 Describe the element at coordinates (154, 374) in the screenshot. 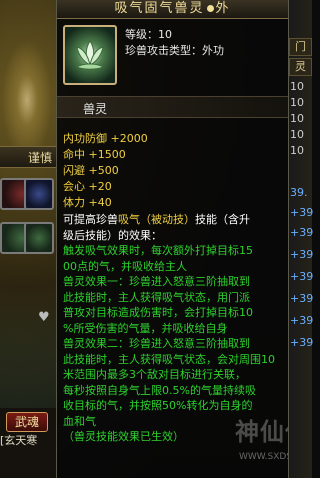

I see `effect-line: 米范围内最多3个敌对目标进行关联，` at that location.